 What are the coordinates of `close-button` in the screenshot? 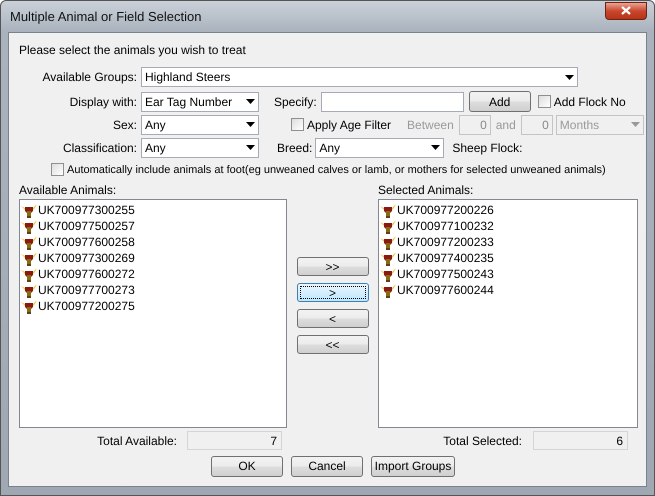 It's located at (626, 11).